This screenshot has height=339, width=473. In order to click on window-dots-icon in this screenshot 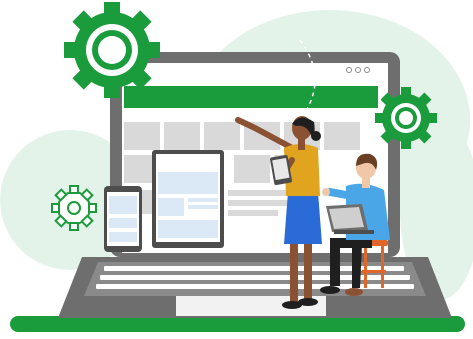, I will do `click(358, 70)`.